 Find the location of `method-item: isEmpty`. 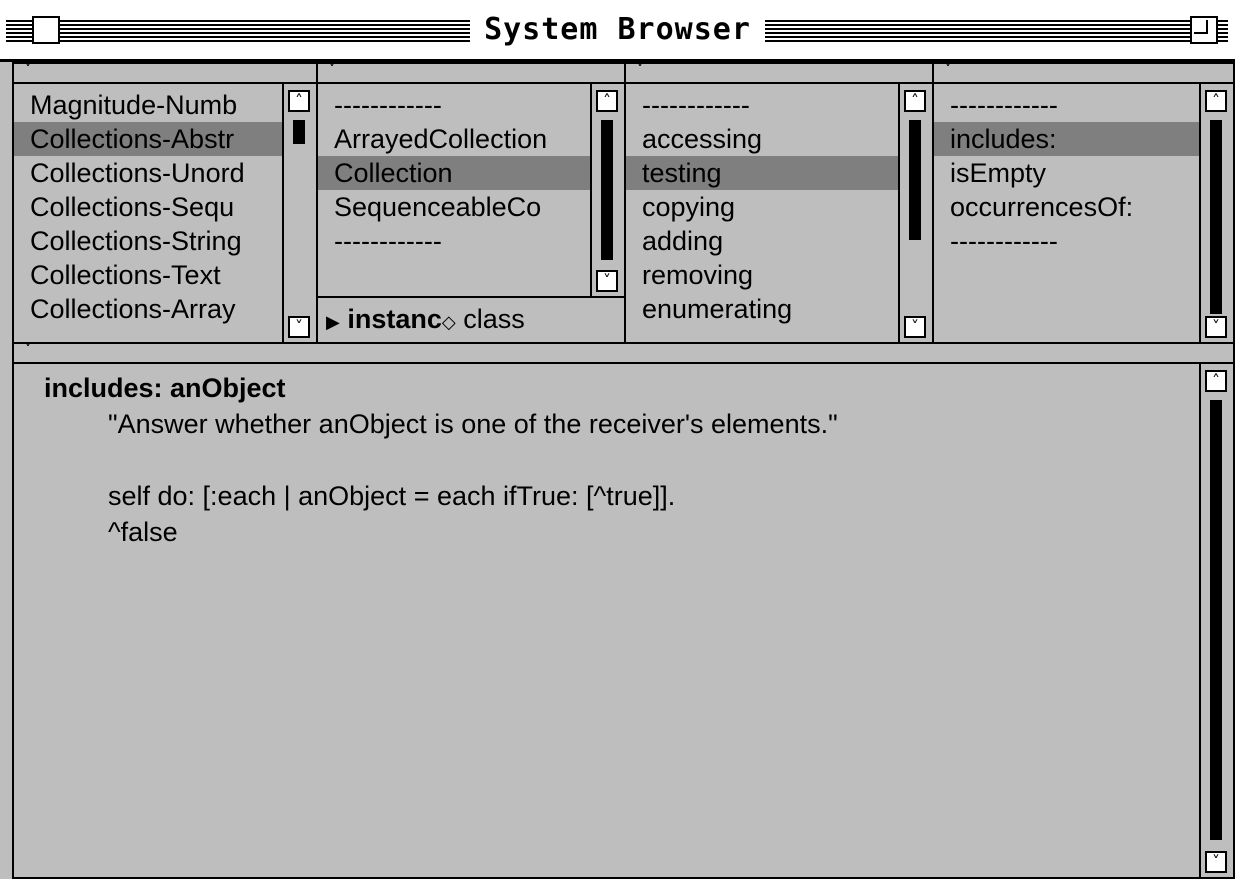

method-item: isEmpty is located at coordinates (1066, 173).